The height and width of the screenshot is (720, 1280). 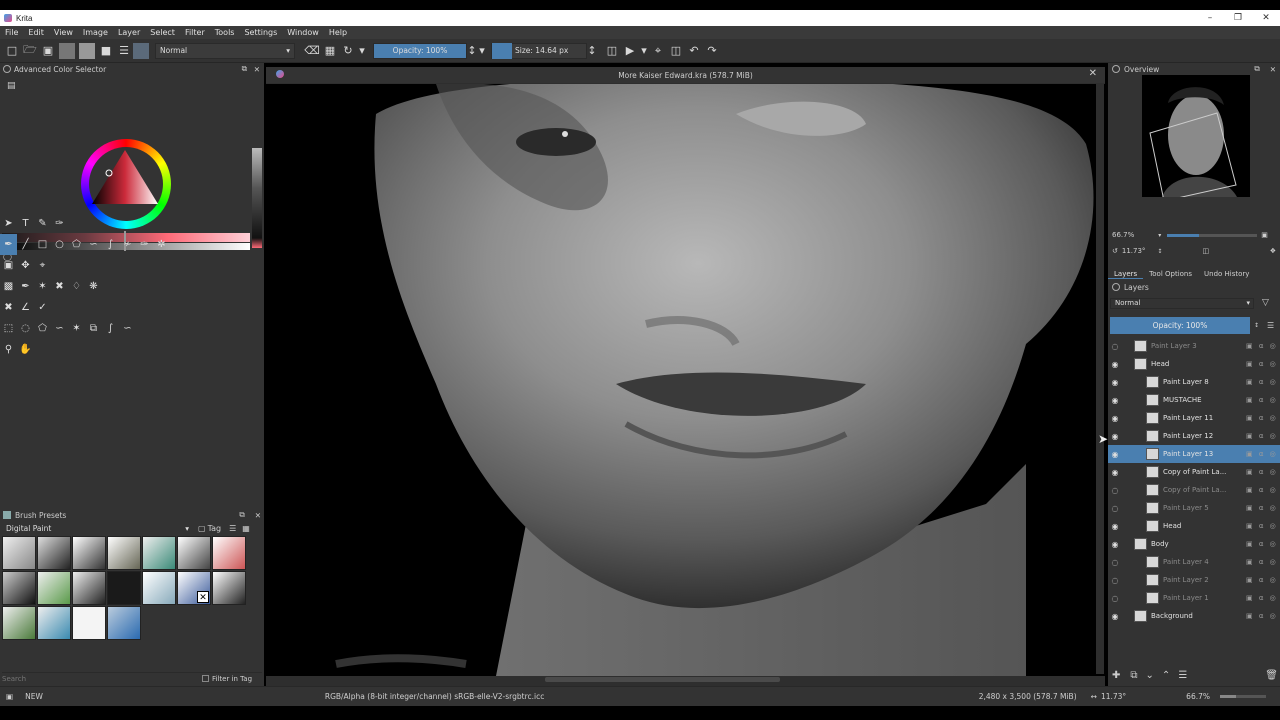 I want to click on menu-edit: Edit, so click(x=36, y=32).